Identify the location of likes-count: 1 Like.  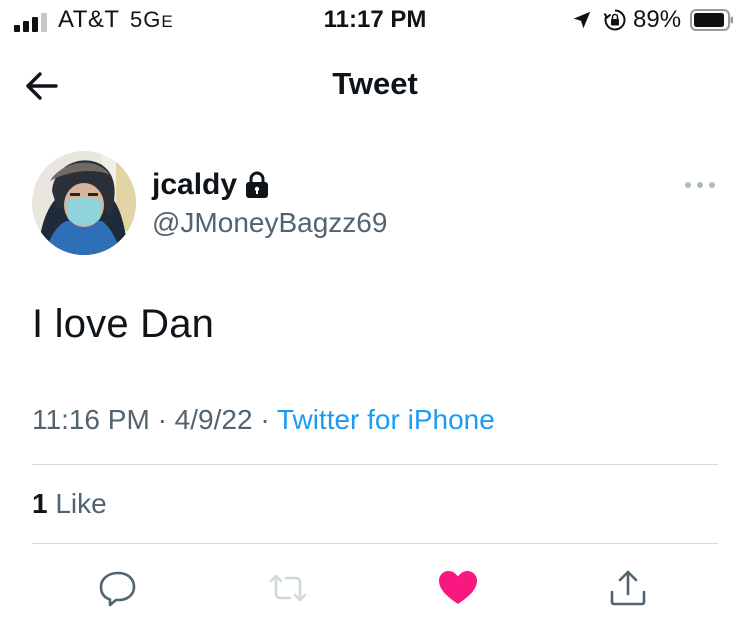
(69, 504).